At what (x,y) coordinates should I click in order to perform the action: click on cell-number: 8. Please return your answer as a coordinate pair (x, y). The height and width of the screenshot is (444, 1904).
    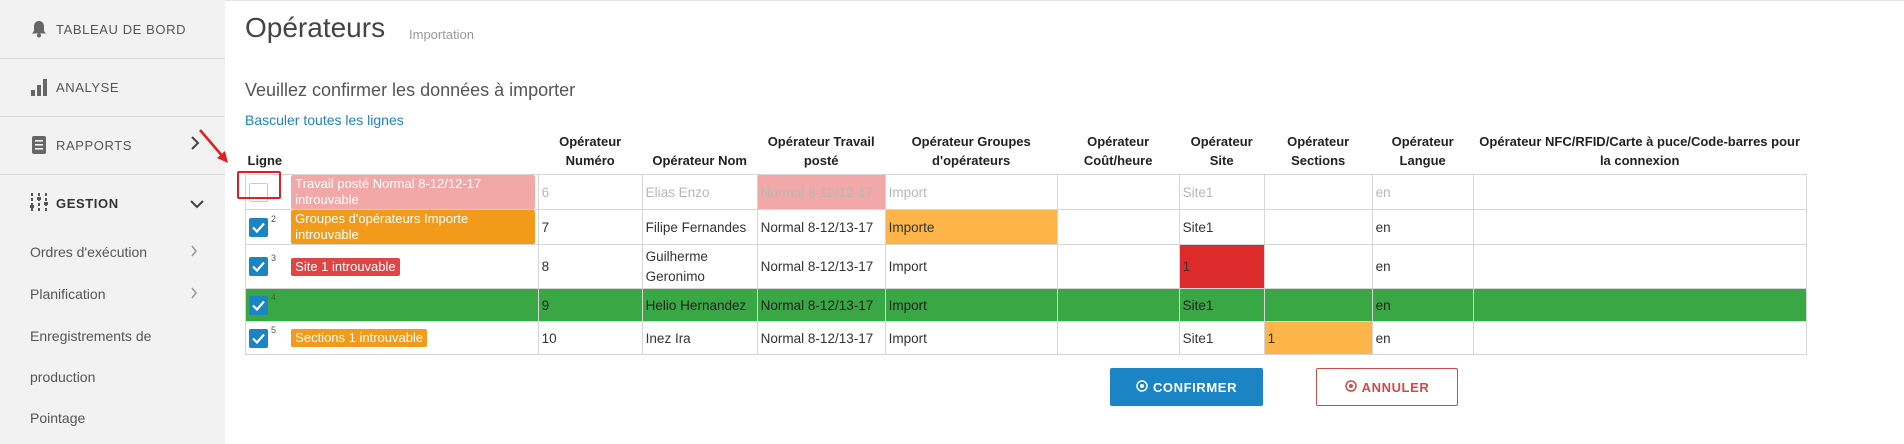
    Looking at the image, I should click on (590, 266).